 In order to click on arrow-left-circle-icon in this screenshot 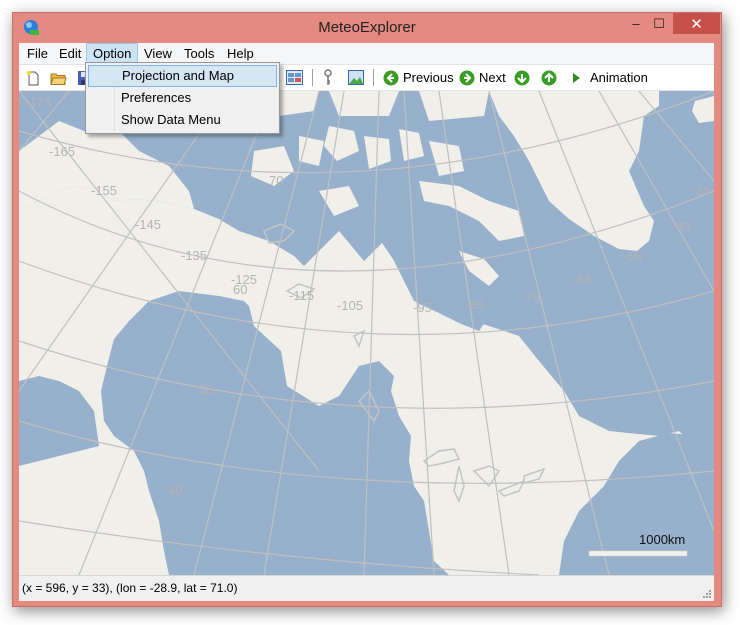, I will do `click(391, 77)`.